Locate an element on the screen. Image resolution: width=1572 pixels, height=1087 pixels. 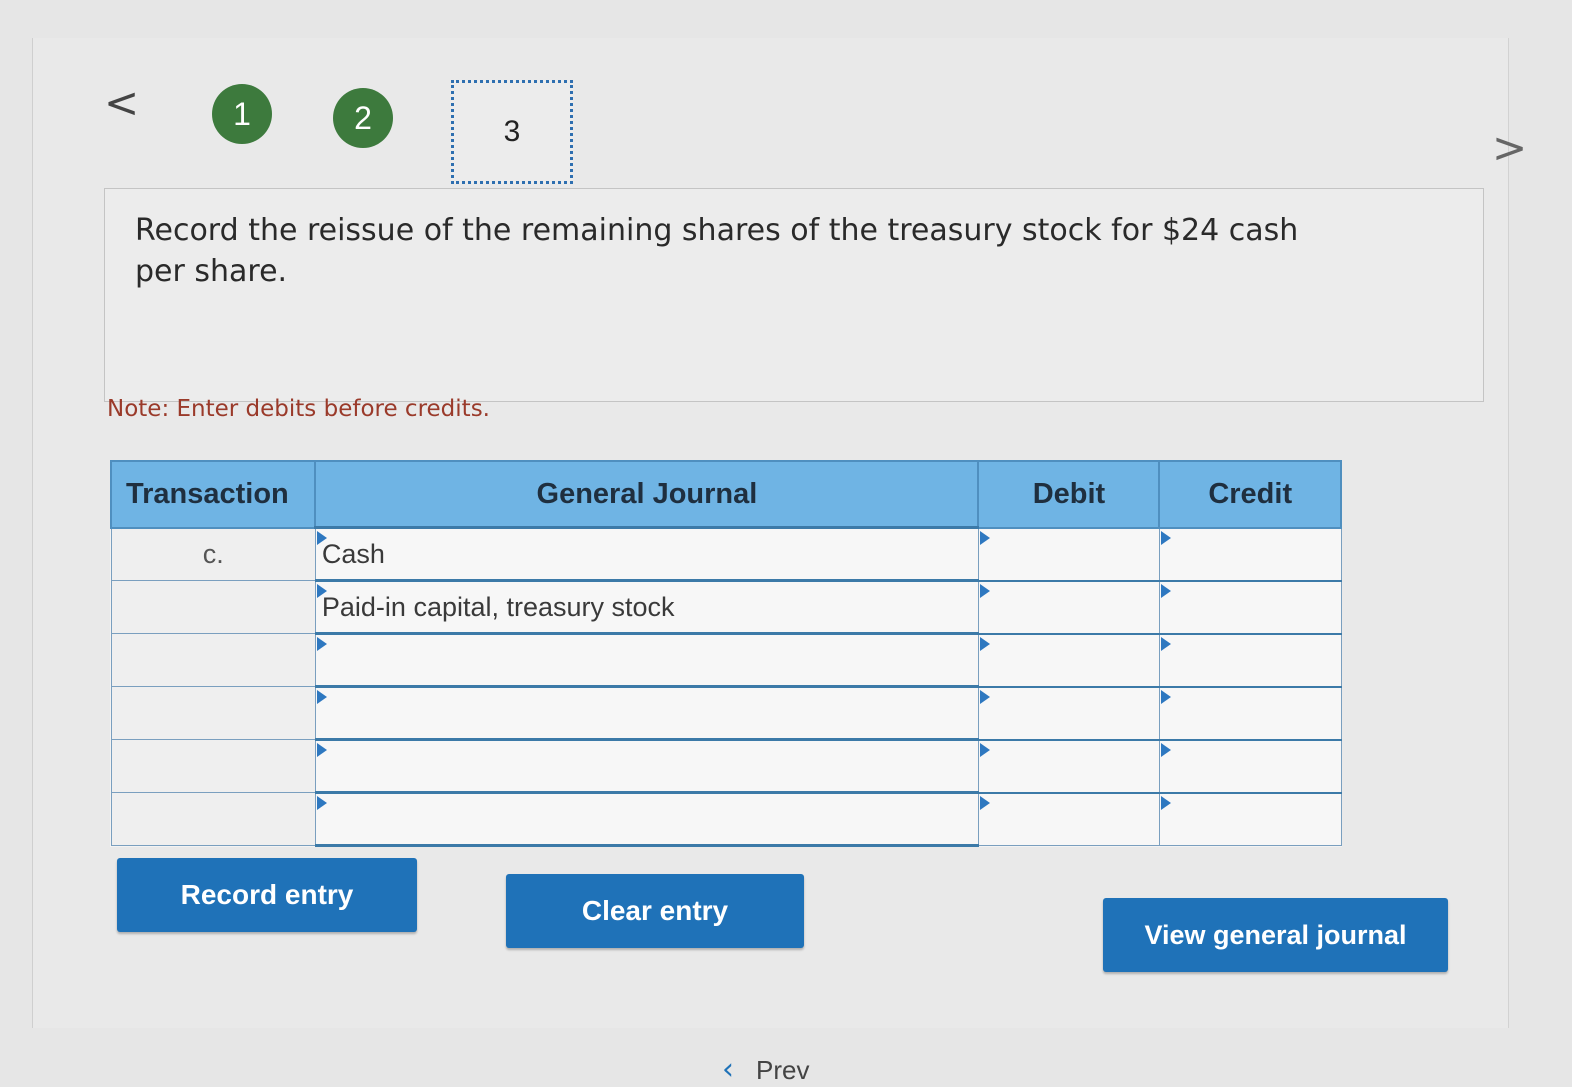
prev-label: Prev is located at coordinates (783, 1070).